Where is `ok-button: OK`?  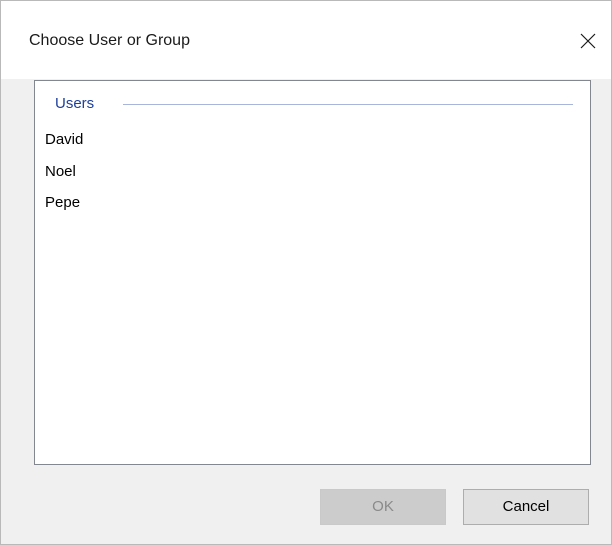
ok-button: OK is located at coordinates (383, 507).